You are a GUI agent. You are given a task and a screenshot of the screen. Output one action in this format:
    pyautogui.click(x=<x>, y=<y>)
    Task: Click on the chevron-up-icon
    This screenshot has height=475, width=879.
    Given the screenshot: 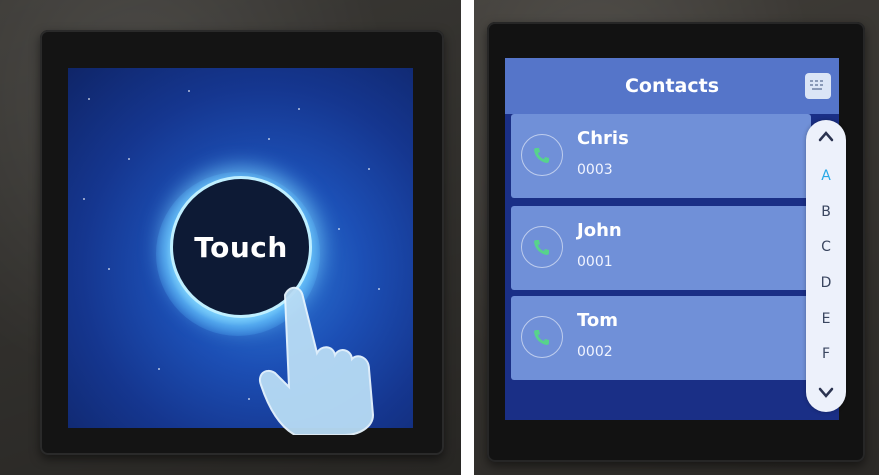 What is the action you would take?
    pyautogui.click(x=826, y=136)
    